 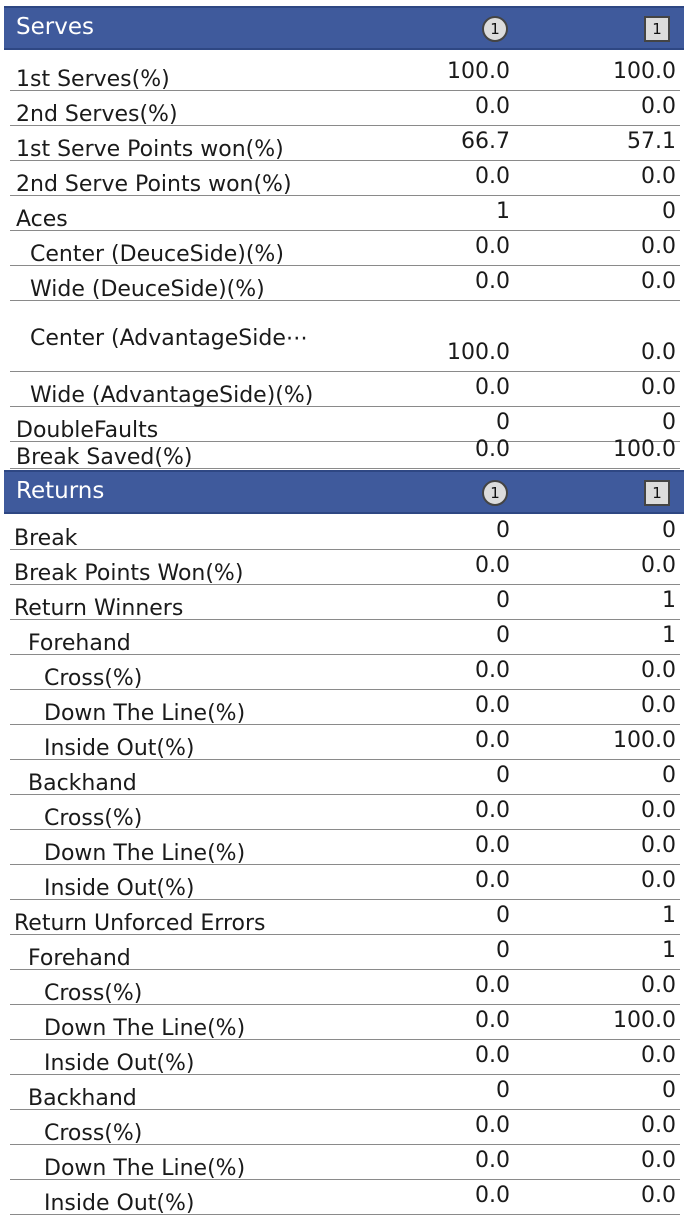 What do you see at coordinates (345, 425) in the screenshot?
I see `stat-row: DoubleFaults 0 0` at bounding box center [345, 425].